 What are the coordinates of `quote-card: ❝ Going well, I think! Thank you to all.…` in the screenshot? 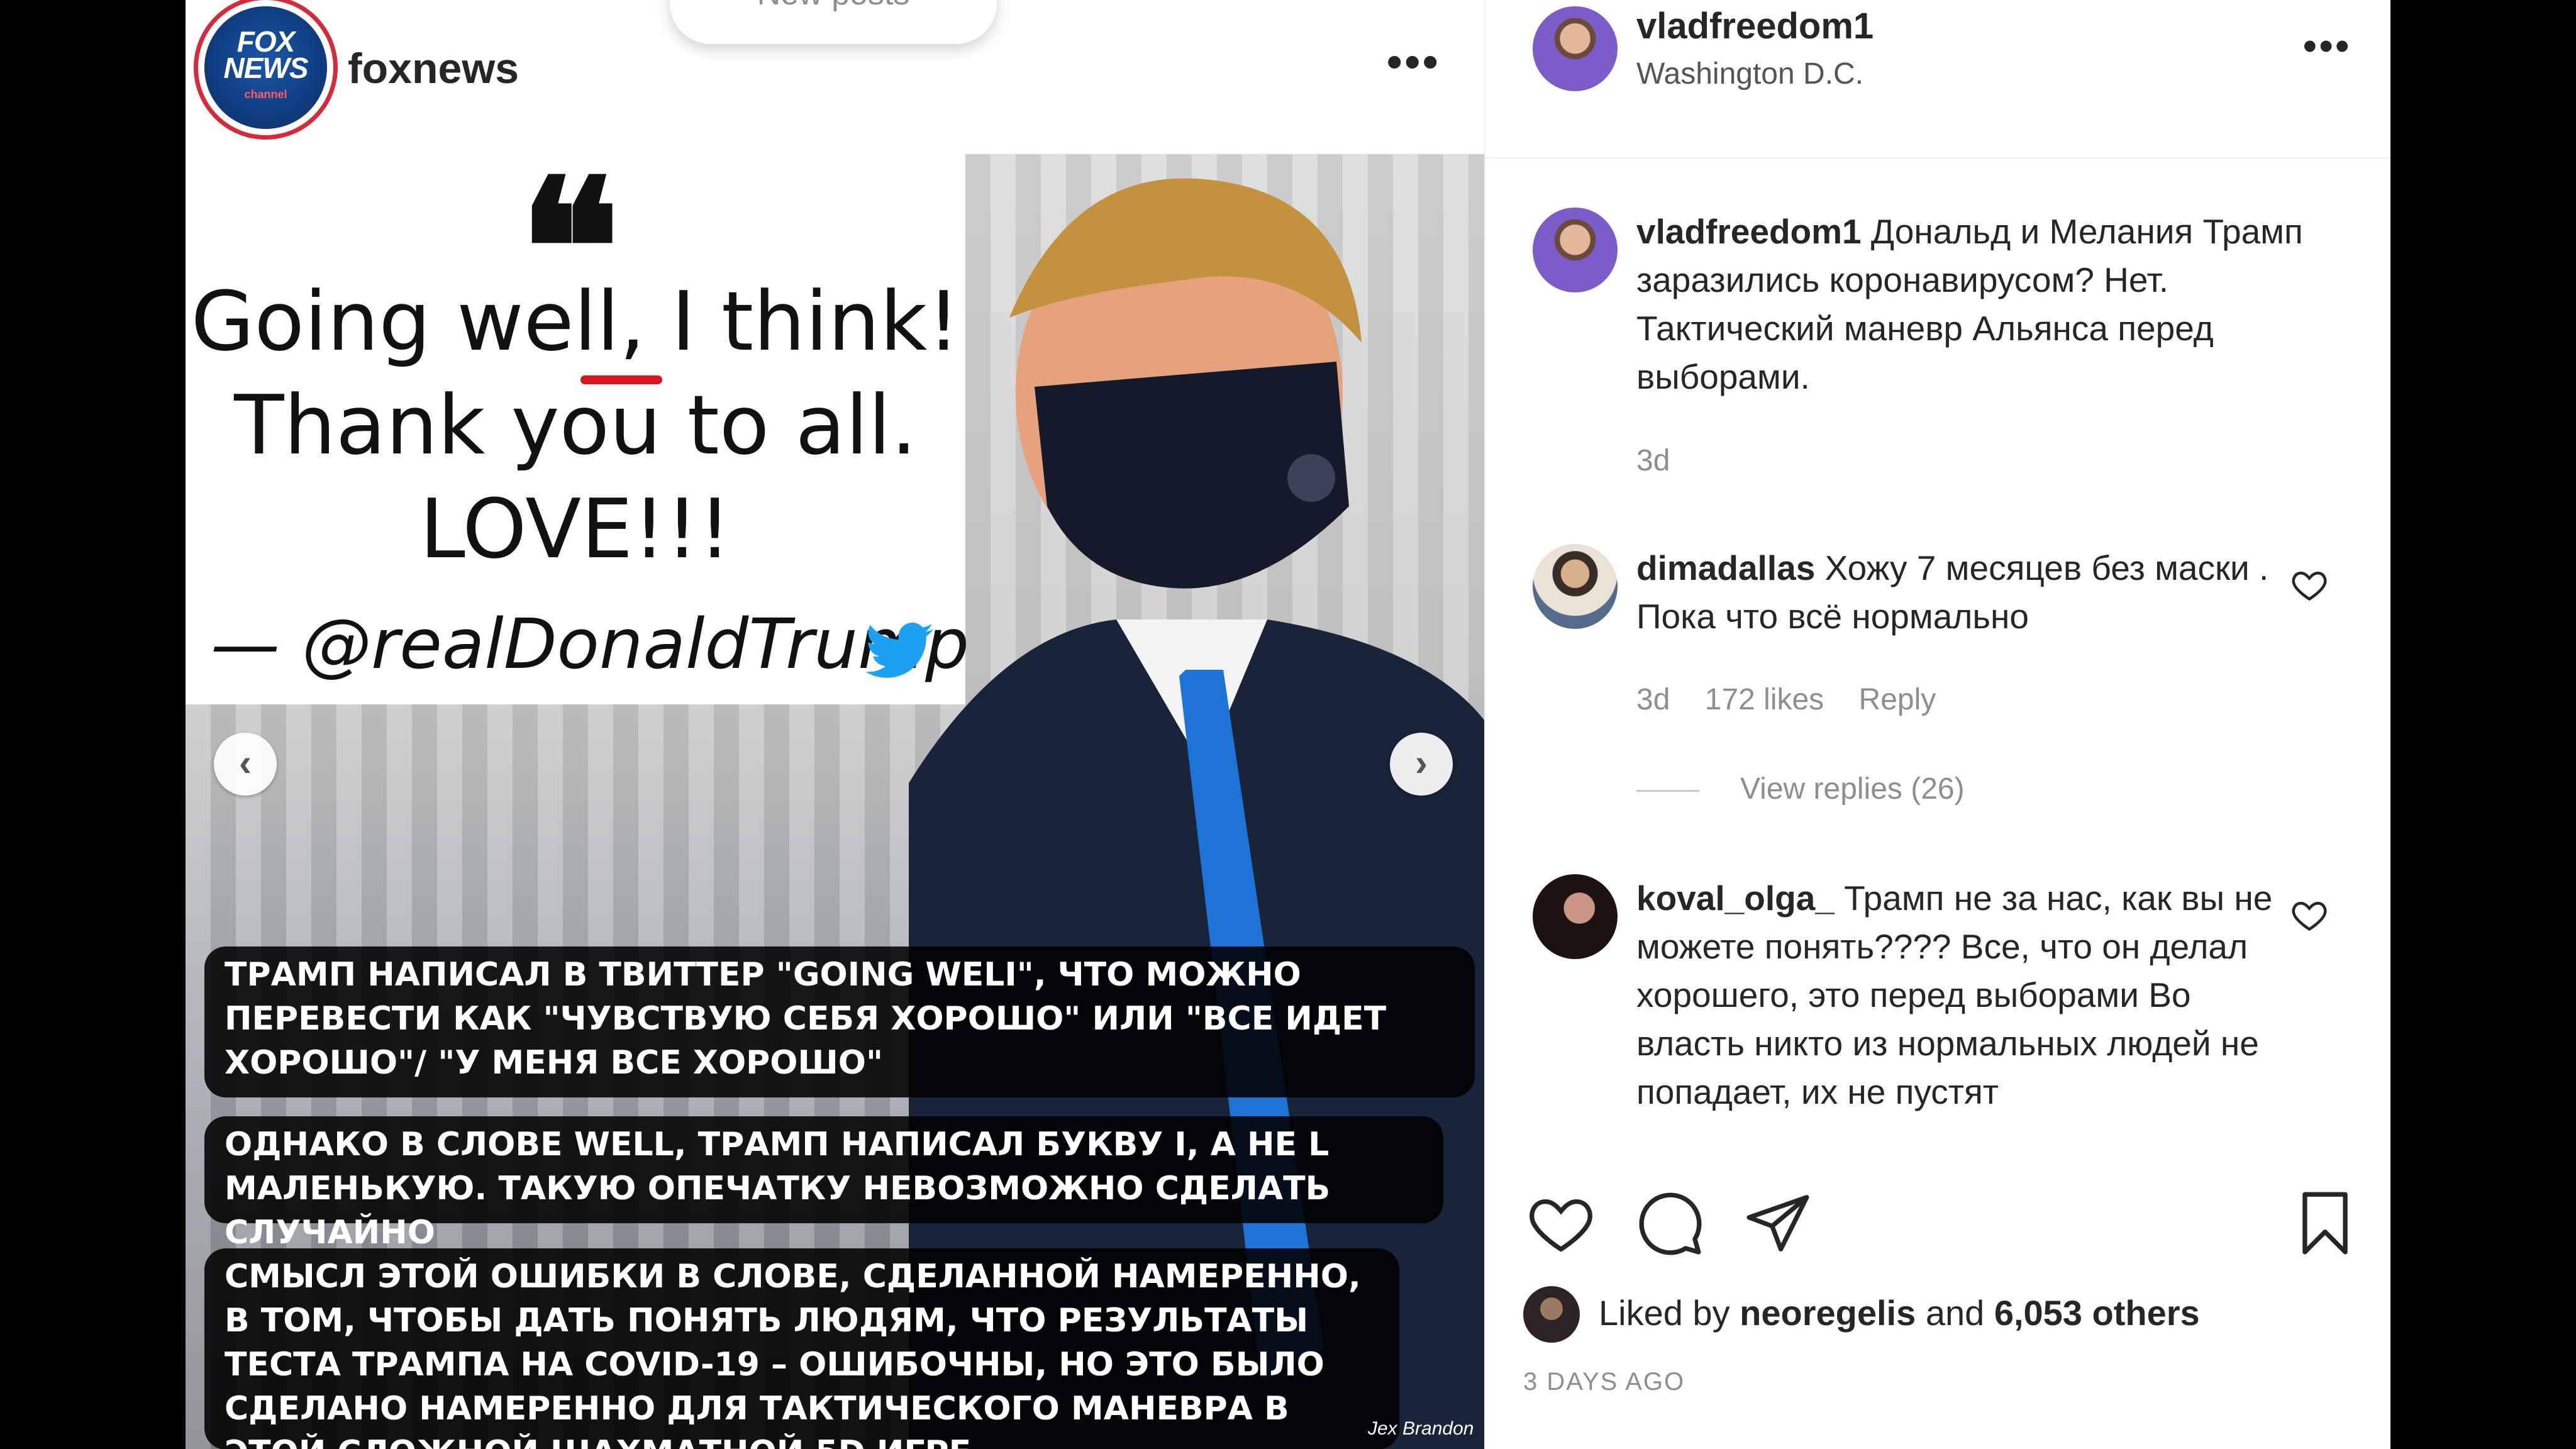 It's located at (577, 429).